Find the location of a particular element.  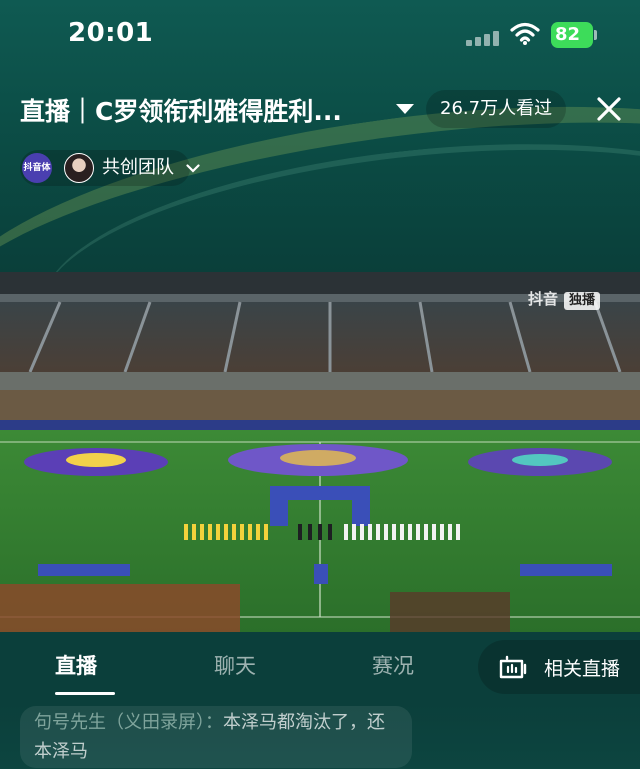

team-logo: 抖音体 is located at coordinates (37, 168).